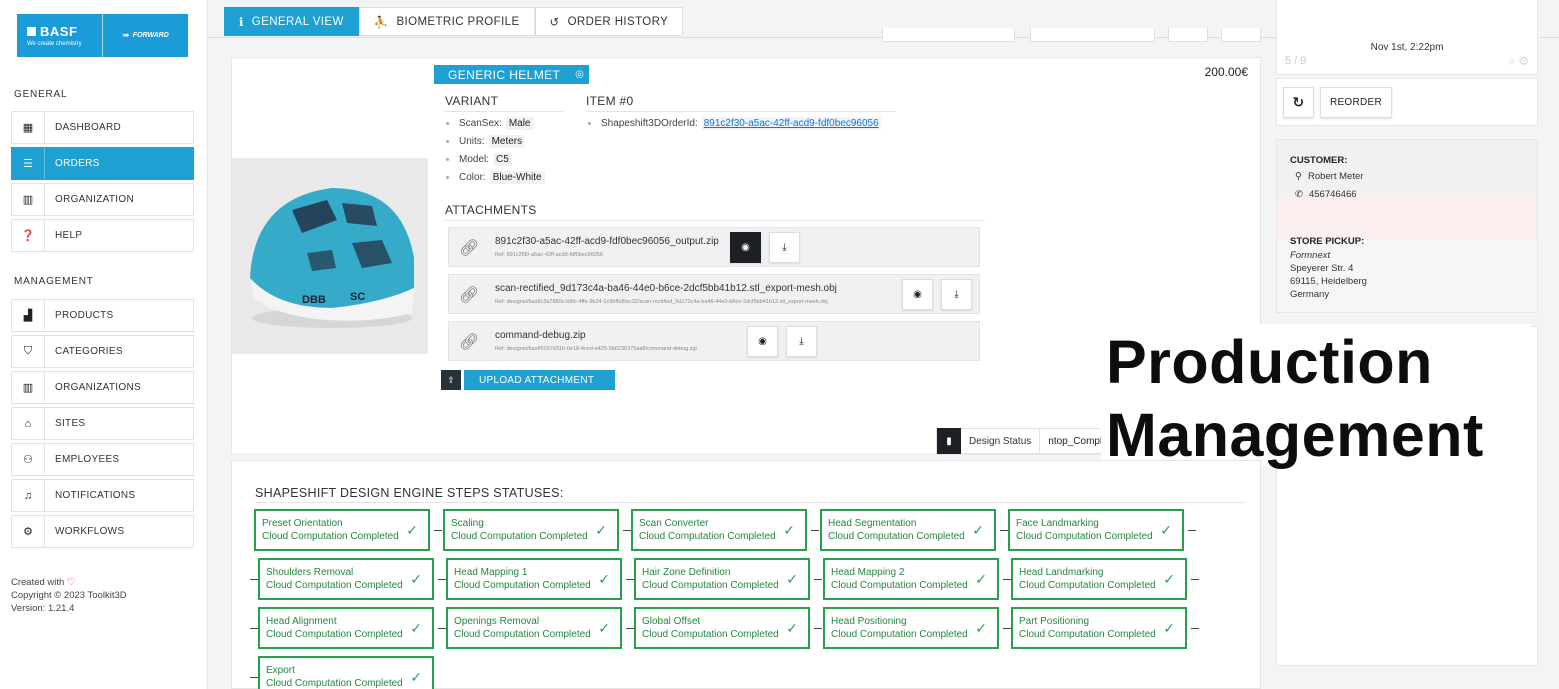  I want to click on history-icon: ↺, so click(554, 22).